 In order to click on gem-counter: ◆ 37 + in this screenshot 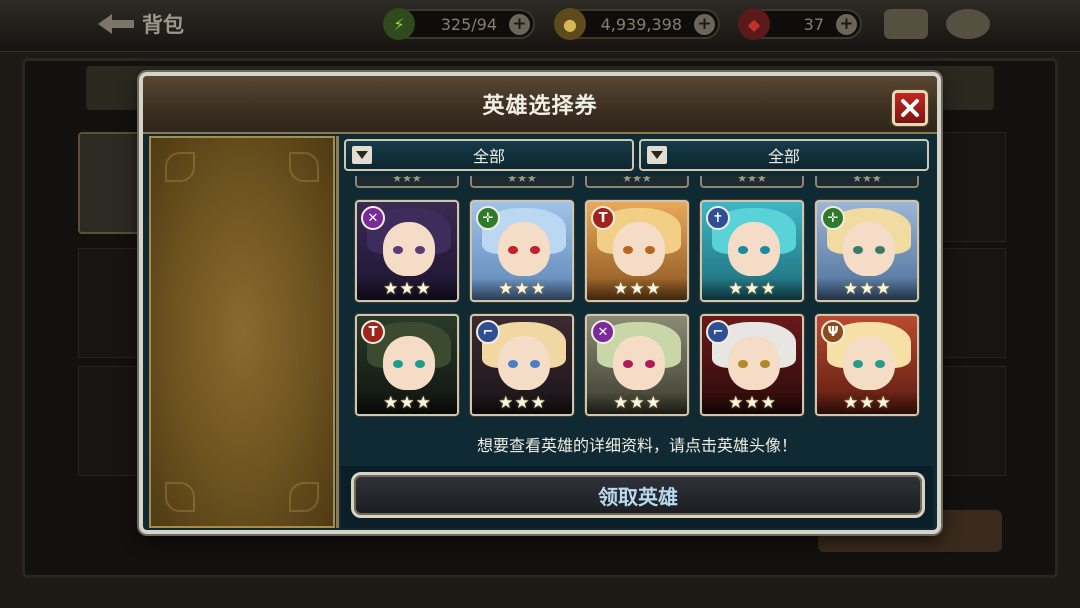, I will do `click(800, 24)`.